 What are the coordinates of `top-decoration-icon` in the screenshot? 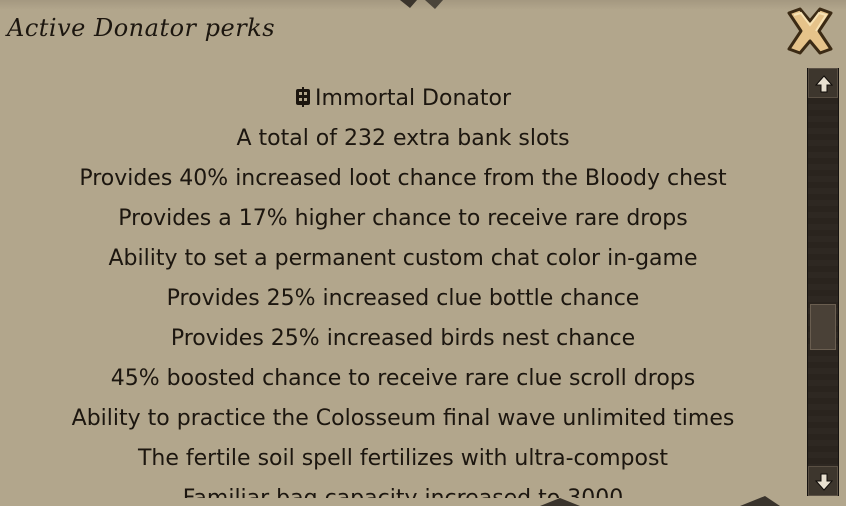 It's located at (421, 4).